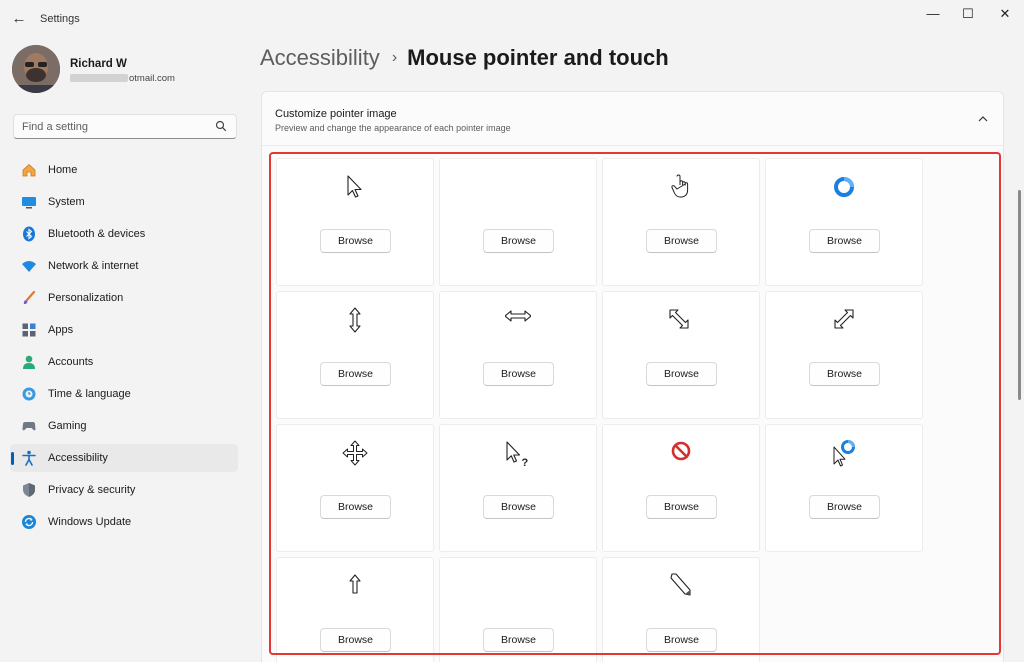  Describe the element at coordinates (933, 14) in the screenshot. I see `minimize-button: —` at that location.